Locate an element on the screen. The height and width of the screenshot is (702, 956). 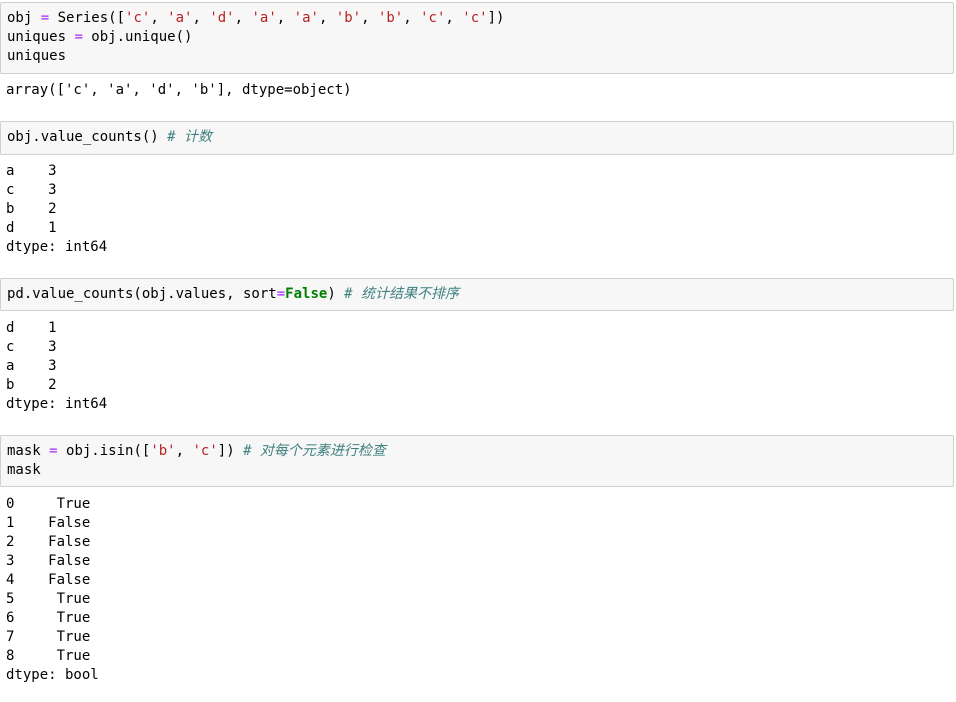
code-line: mask is located at coordinates (24, 470).